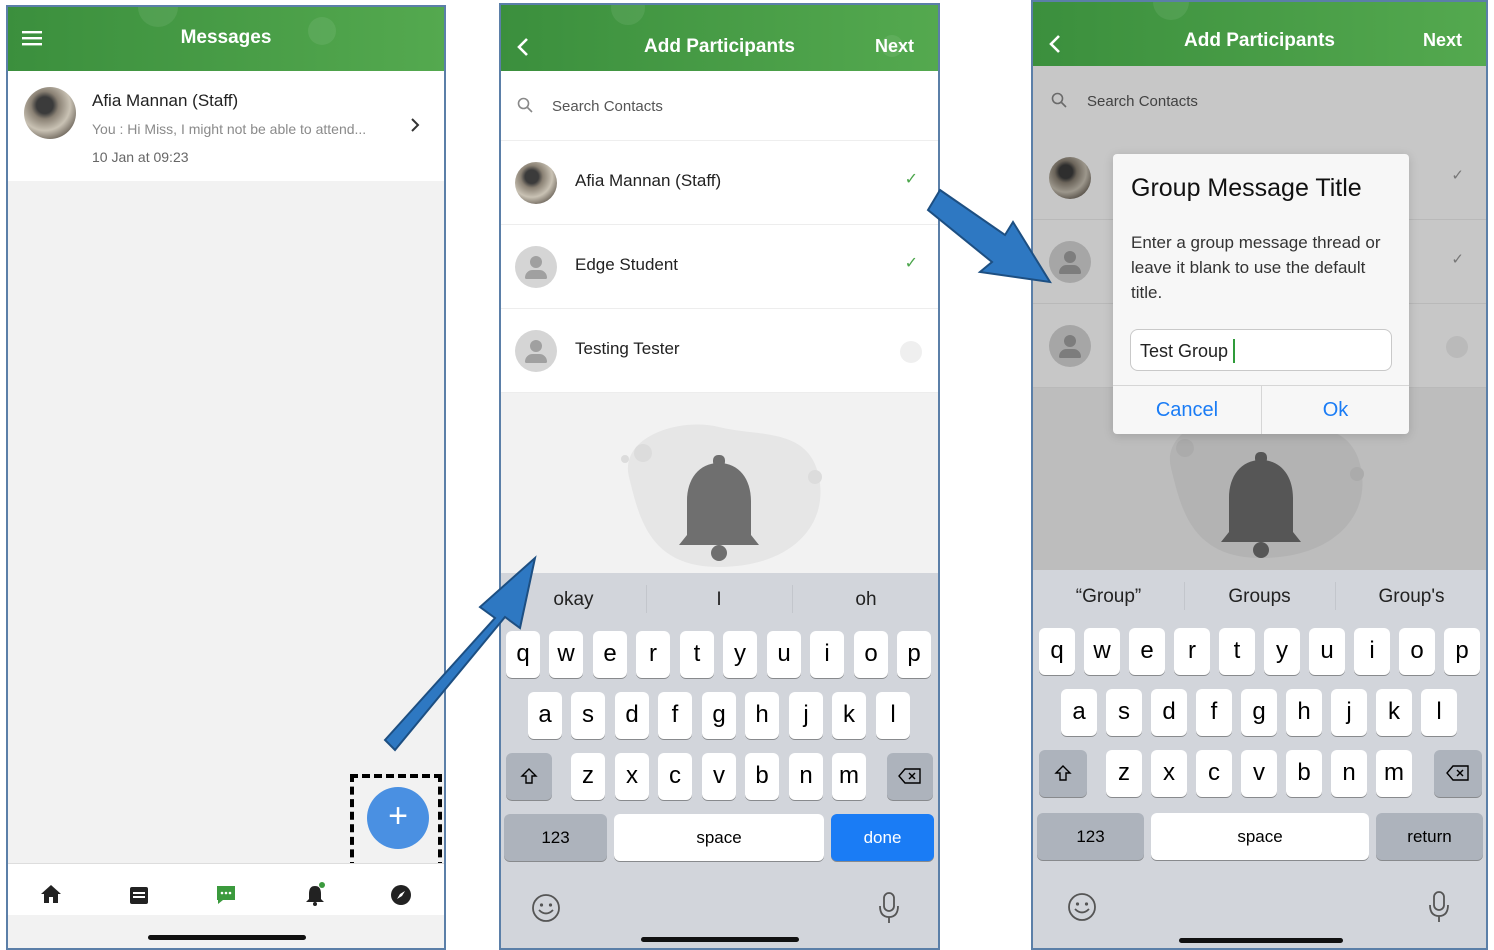 The height and width of the screenshot is (950, 1494). What do you see at coordinates (719, 497) in the screenshot?
I see `empty-state-illustration` at bounding box center [719, 497].